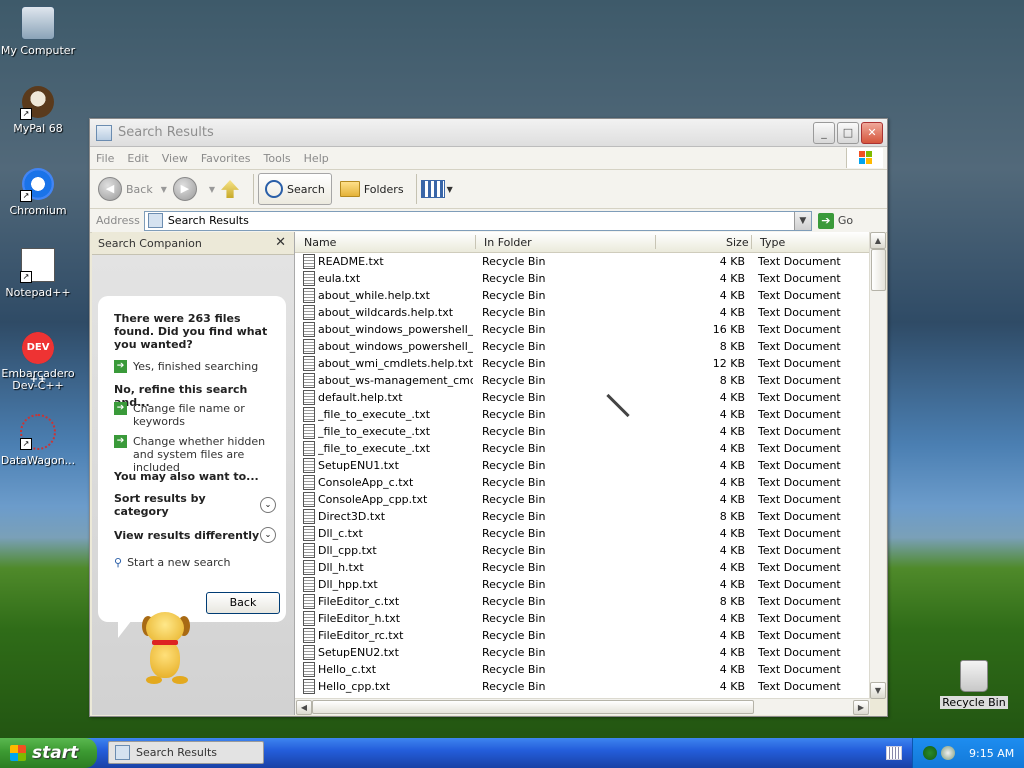 The image size is (1024, 768). What do you see at coordinates (582, 550) in the screenshot?
I see `table-row: Dll_cpp.txt Recycle Bin 4 KB Text Document` at bounding box center [582, 550].